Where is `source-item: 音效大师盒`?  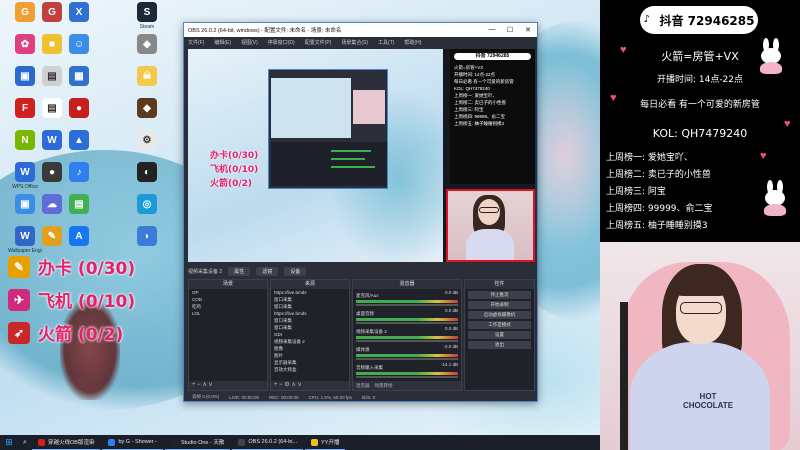
source-item: 音效大师盒 is located at coordinates (310, 369).